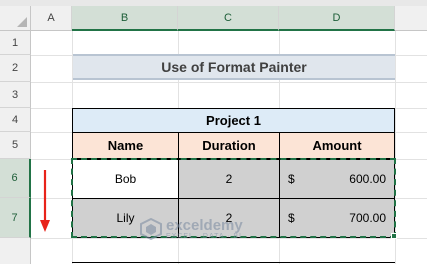  Describe the element at coordinates (204, 236) in the screenshot. I see `watermark-tagline: EXCEL · DATA · BI` at that location.